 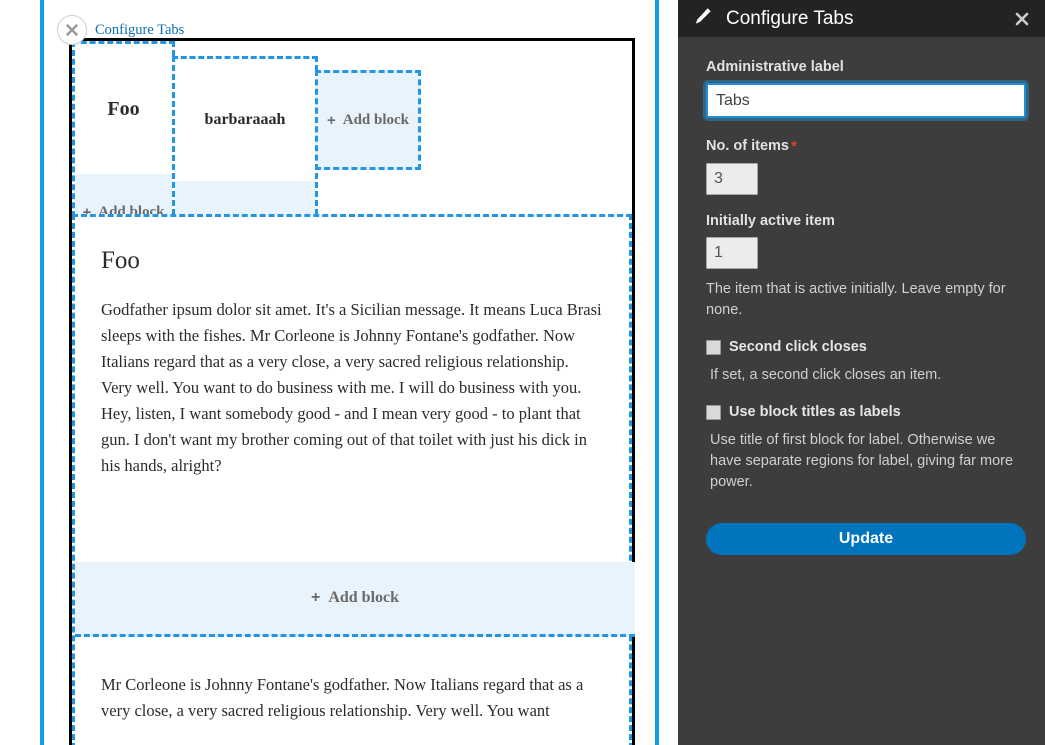 I want to click on content-heading: Foo, so click(x=120, y=260).